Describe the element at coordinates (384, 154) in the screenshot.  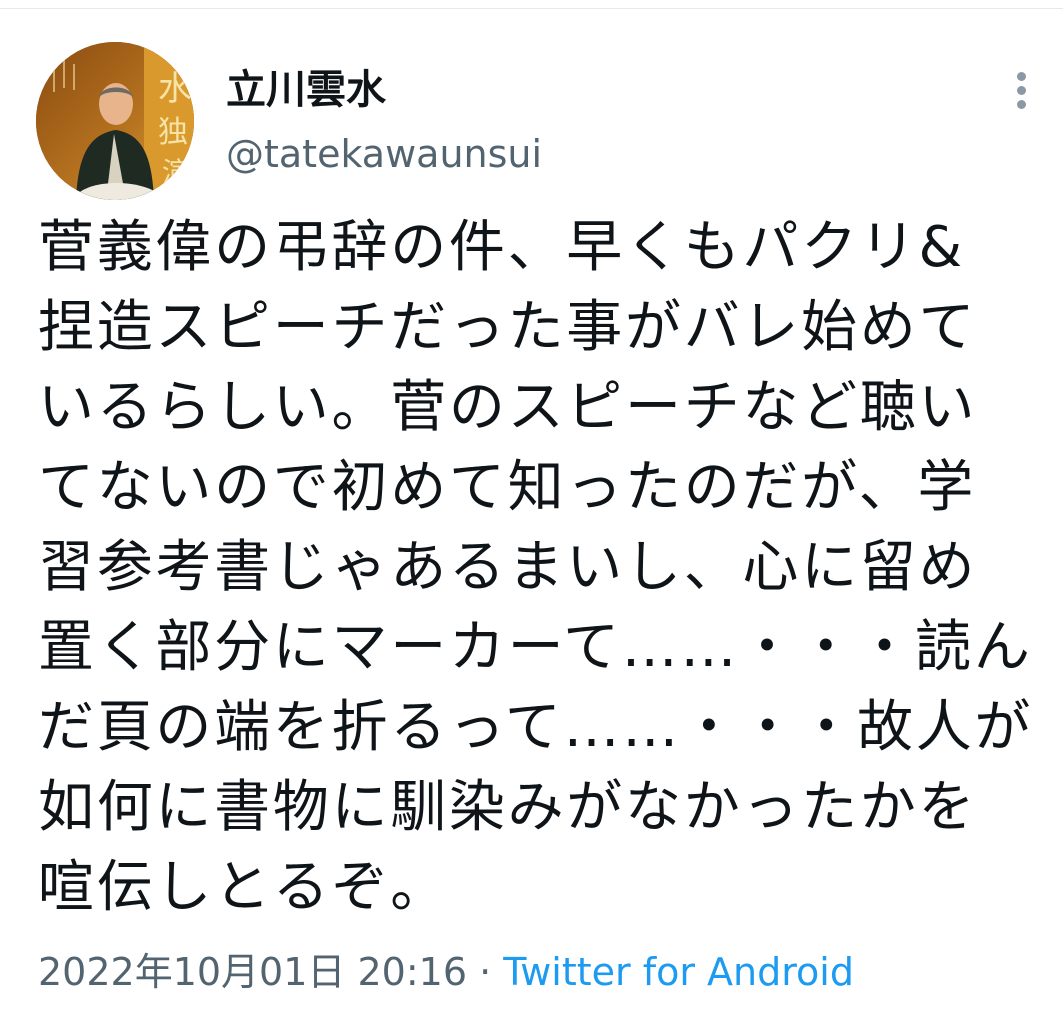
I see `user-handle: @tatekawaunsui` at that location.